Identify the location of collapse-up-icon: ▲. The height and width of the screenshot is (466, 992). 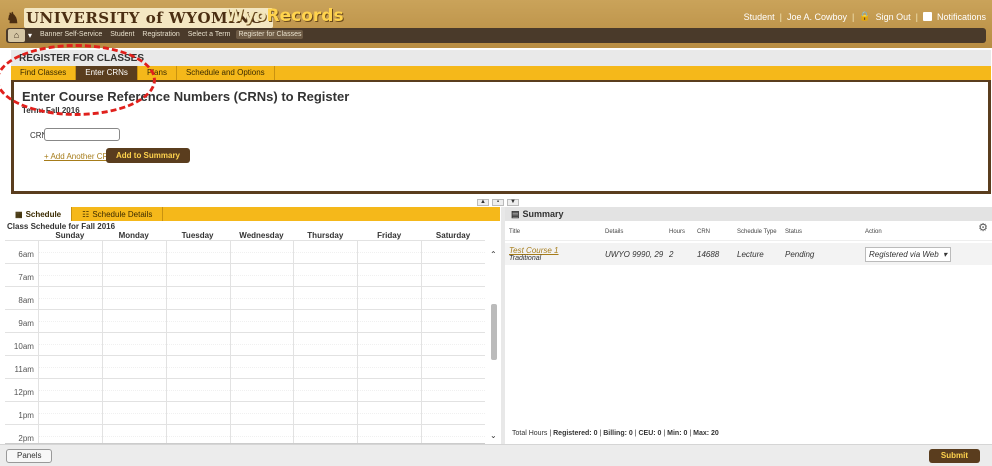
(483, 202).